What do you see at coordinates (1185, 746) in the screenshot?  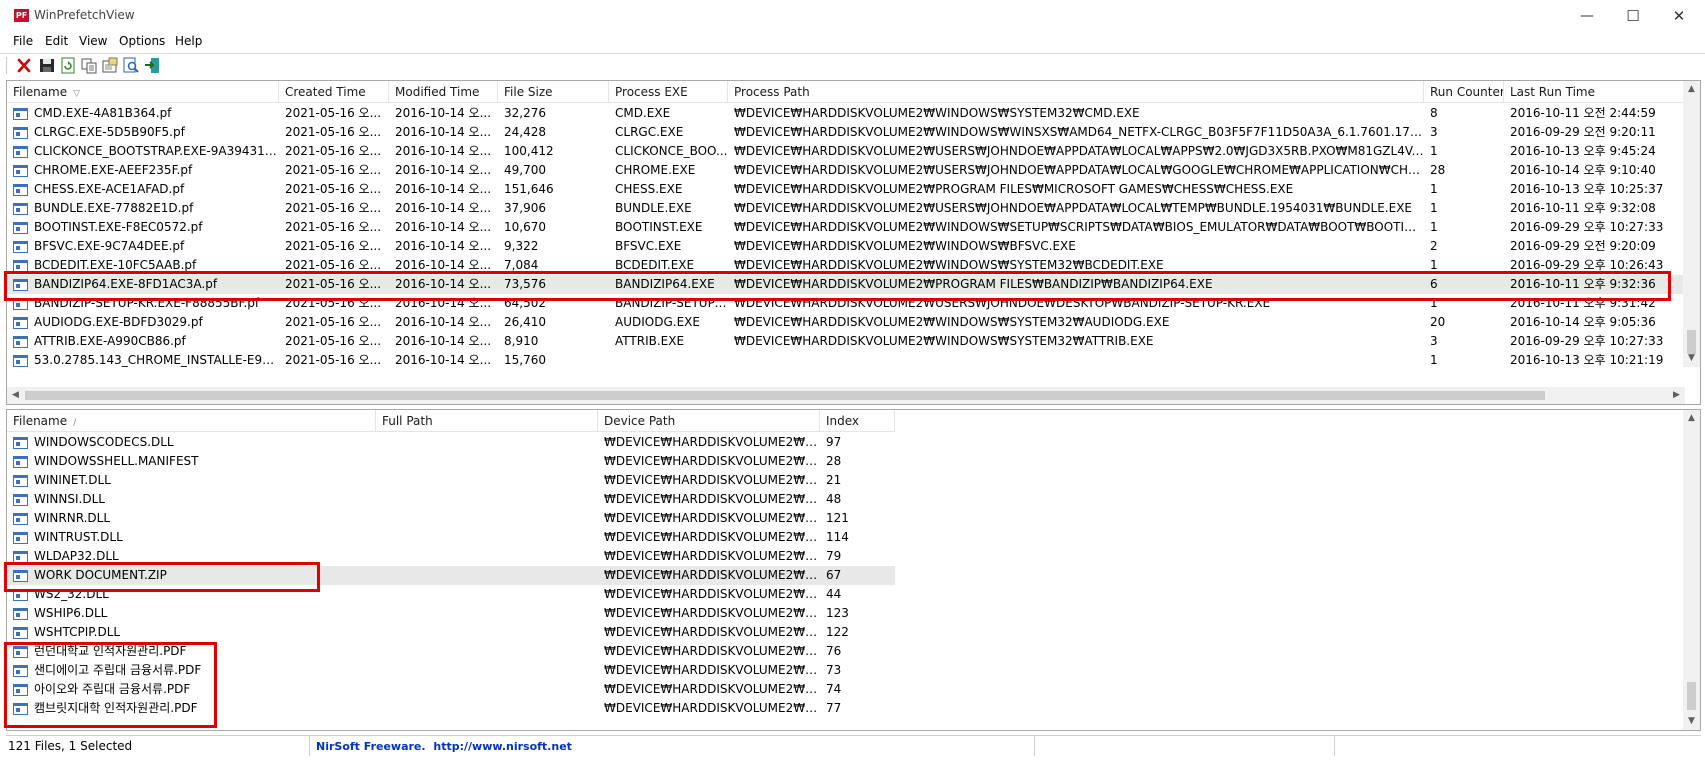 I see `status-panel-empty` at bounding box center [1185, 746].